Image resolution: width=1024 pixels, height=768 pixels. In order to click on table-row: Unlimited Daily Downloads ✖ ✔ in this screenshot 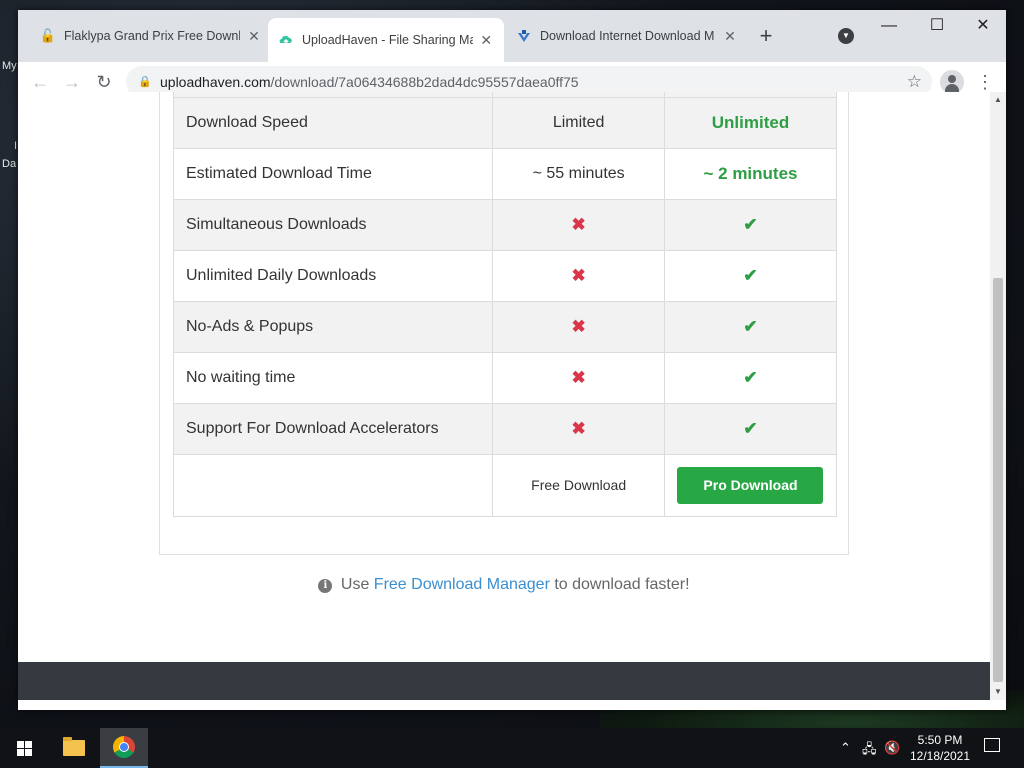, I will do `click(505, 276)`.